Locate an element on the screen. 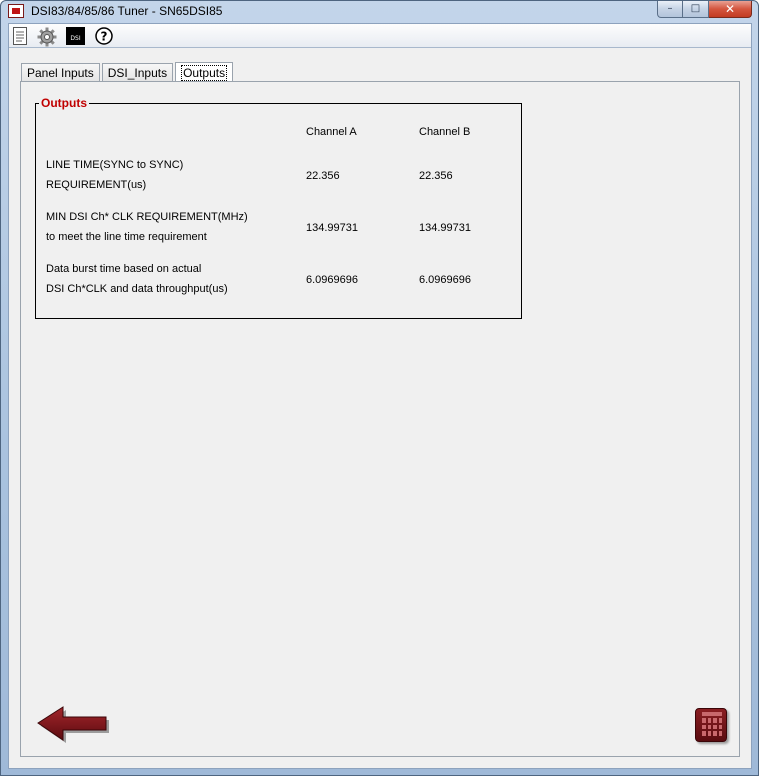 This screenshot has height=776, width=759. back-button is located at coordinates (73, 724).